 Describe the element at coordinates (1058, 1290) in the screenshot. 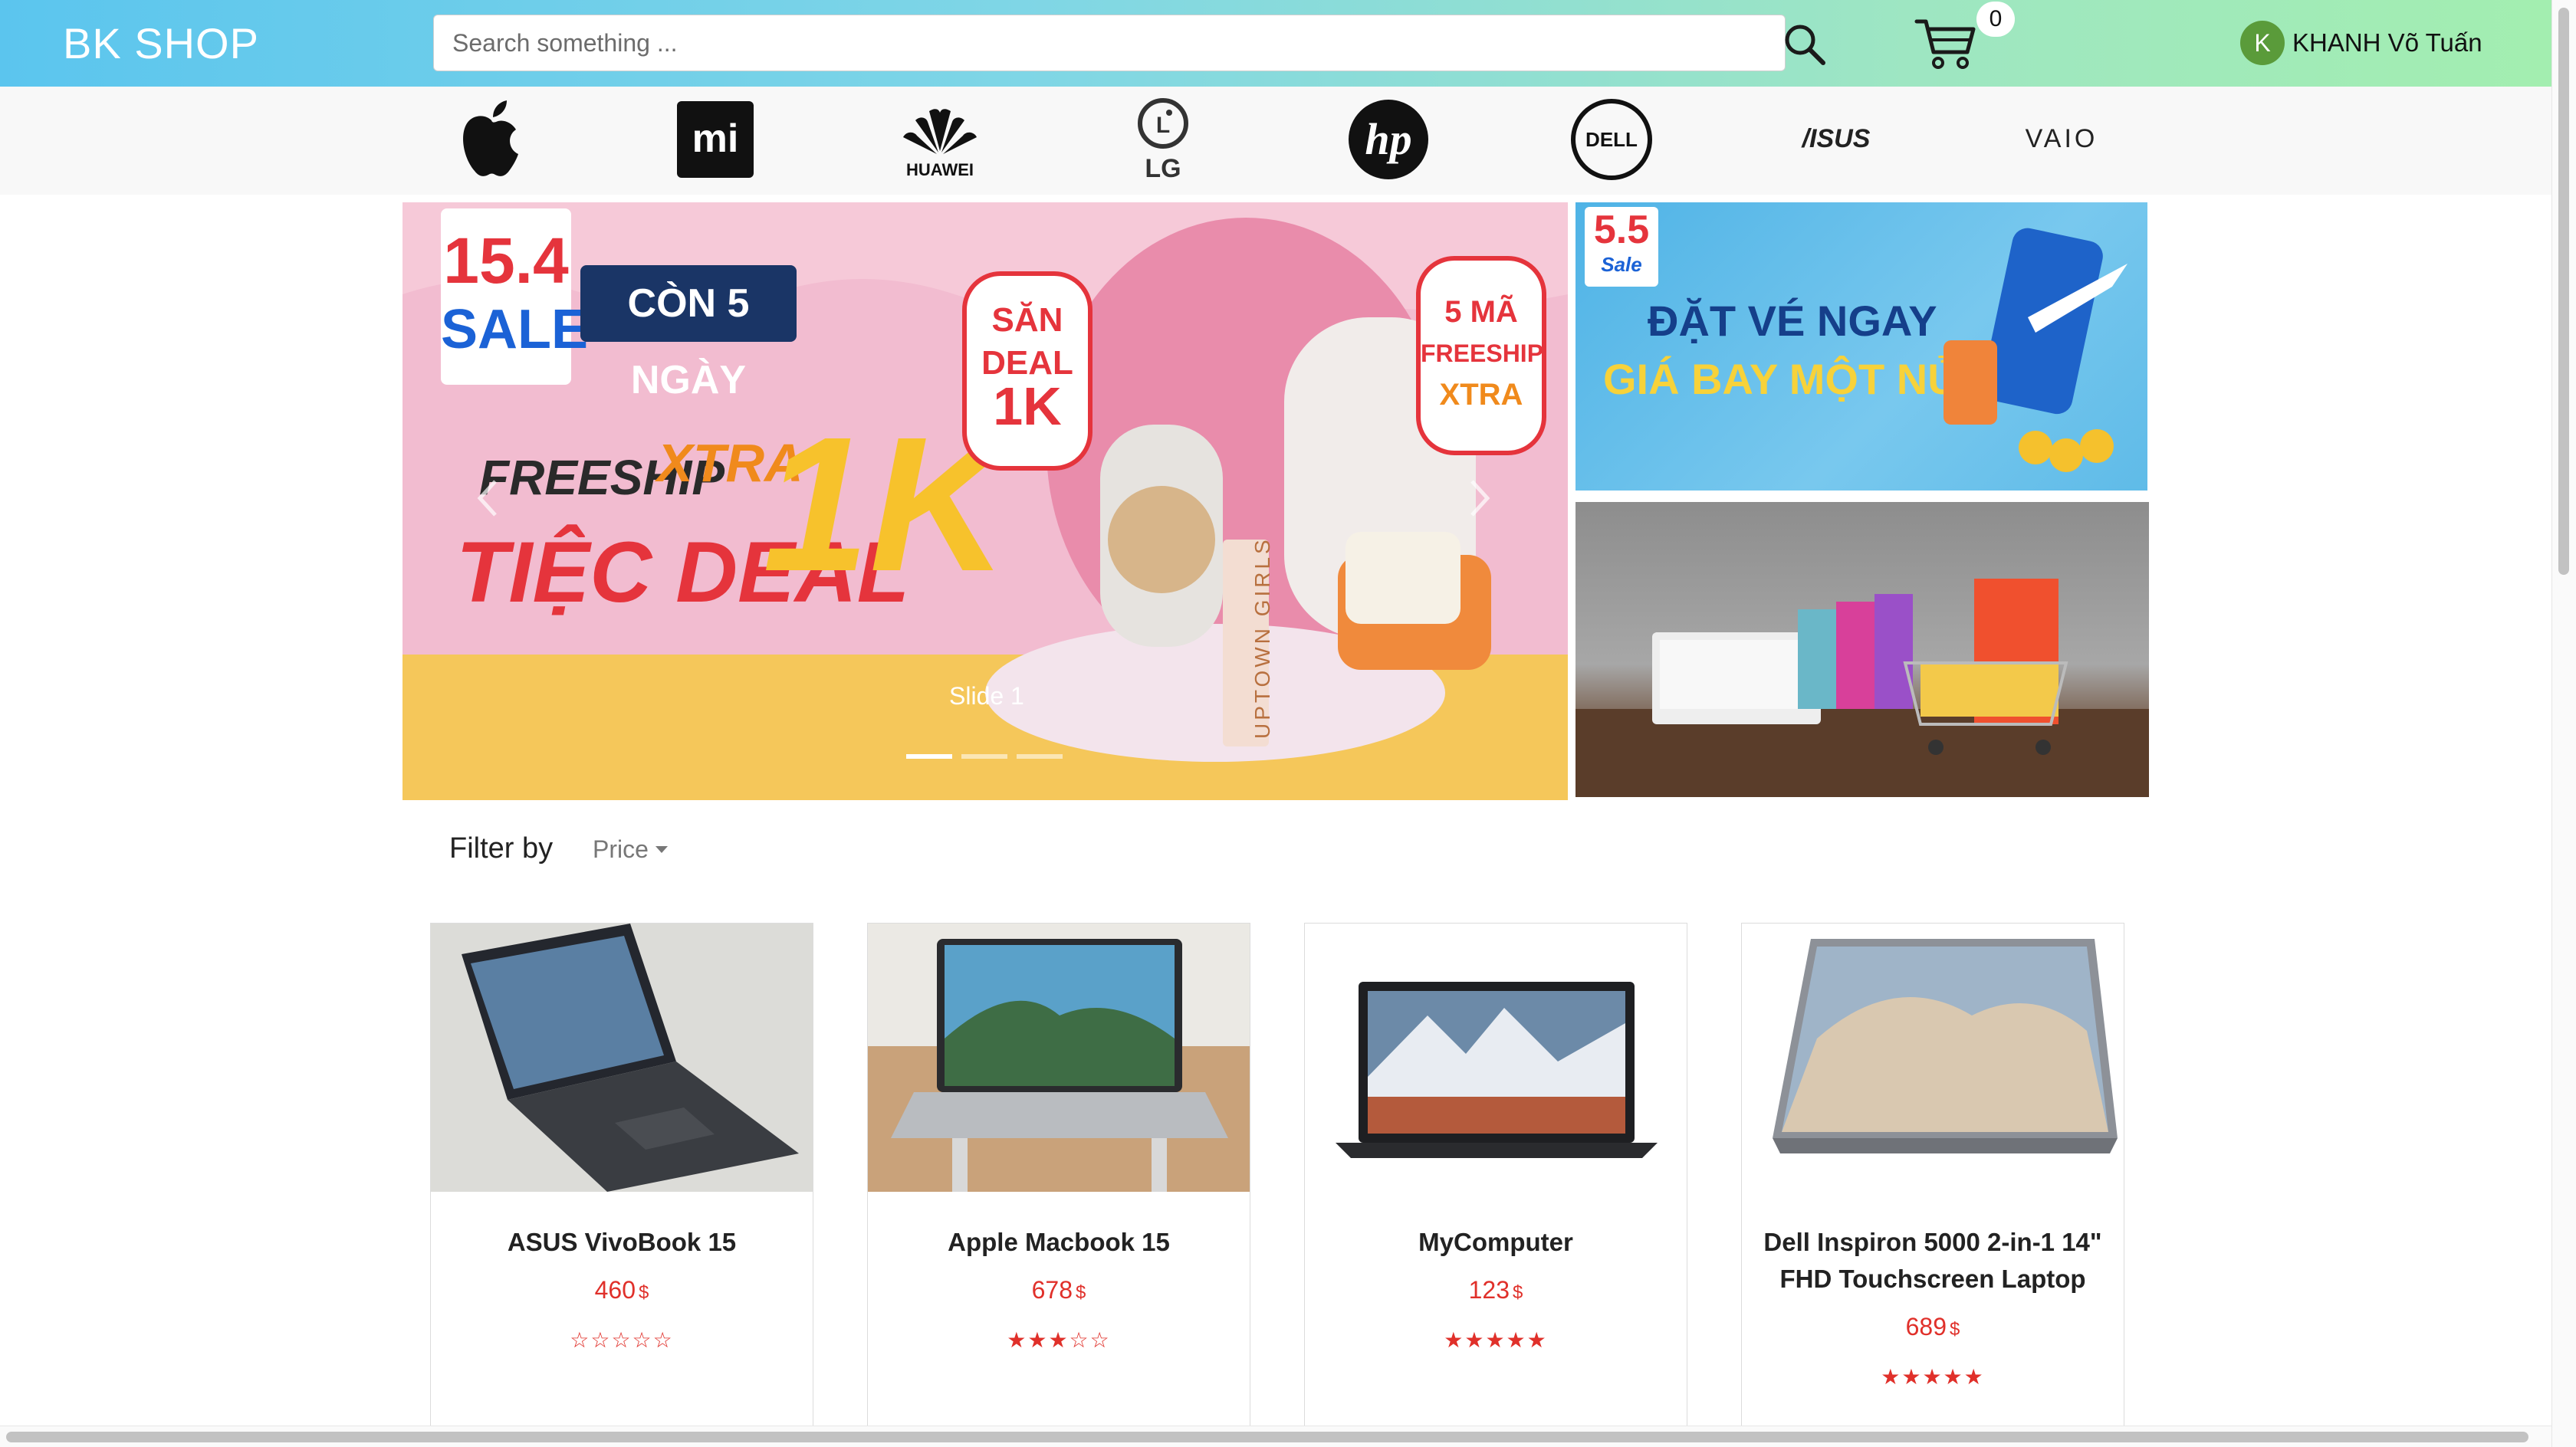

I see `product-price: 678 $` at that location.